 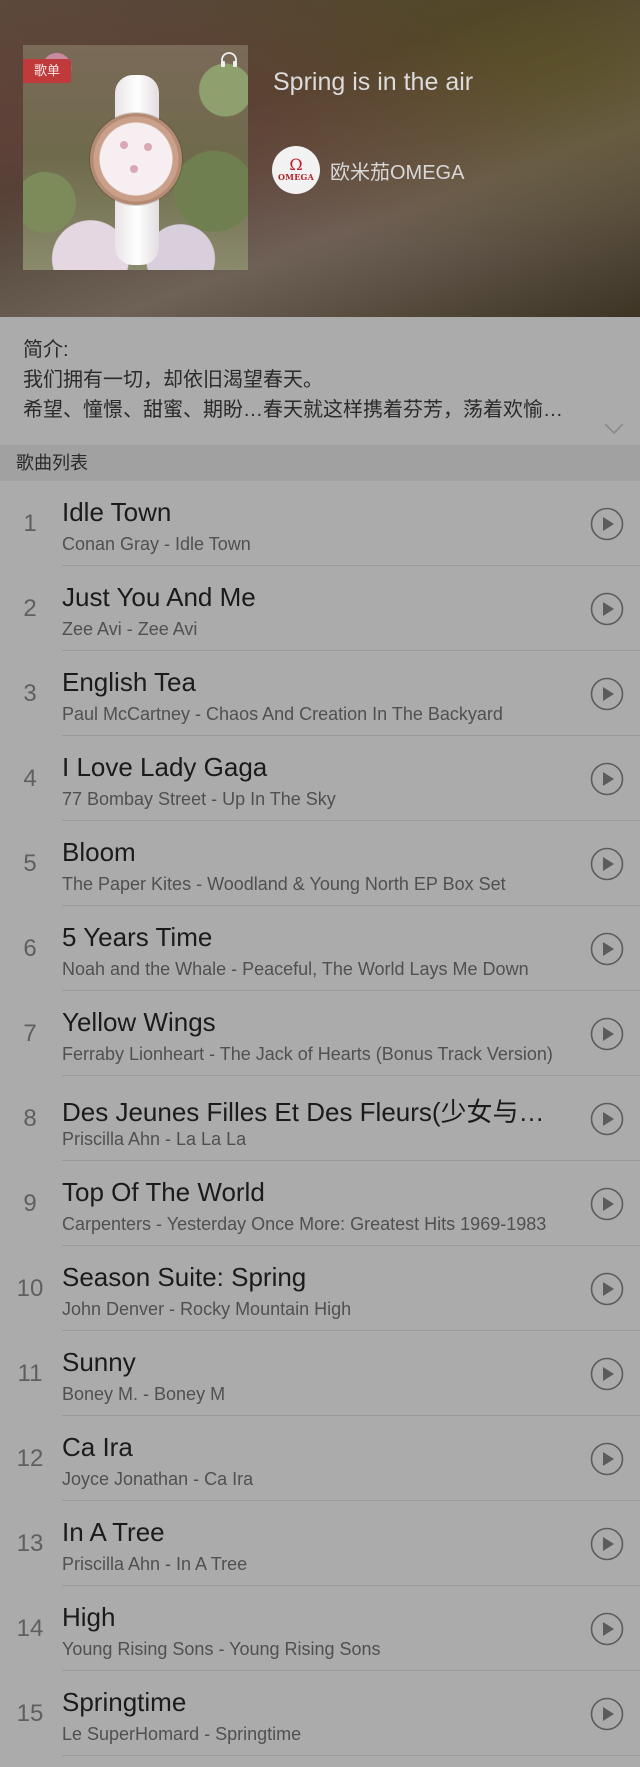 What do you see at coordinates (30, 1713) in the screenshot?
I see `song-number: 15` at bounding box center [30, 1713].